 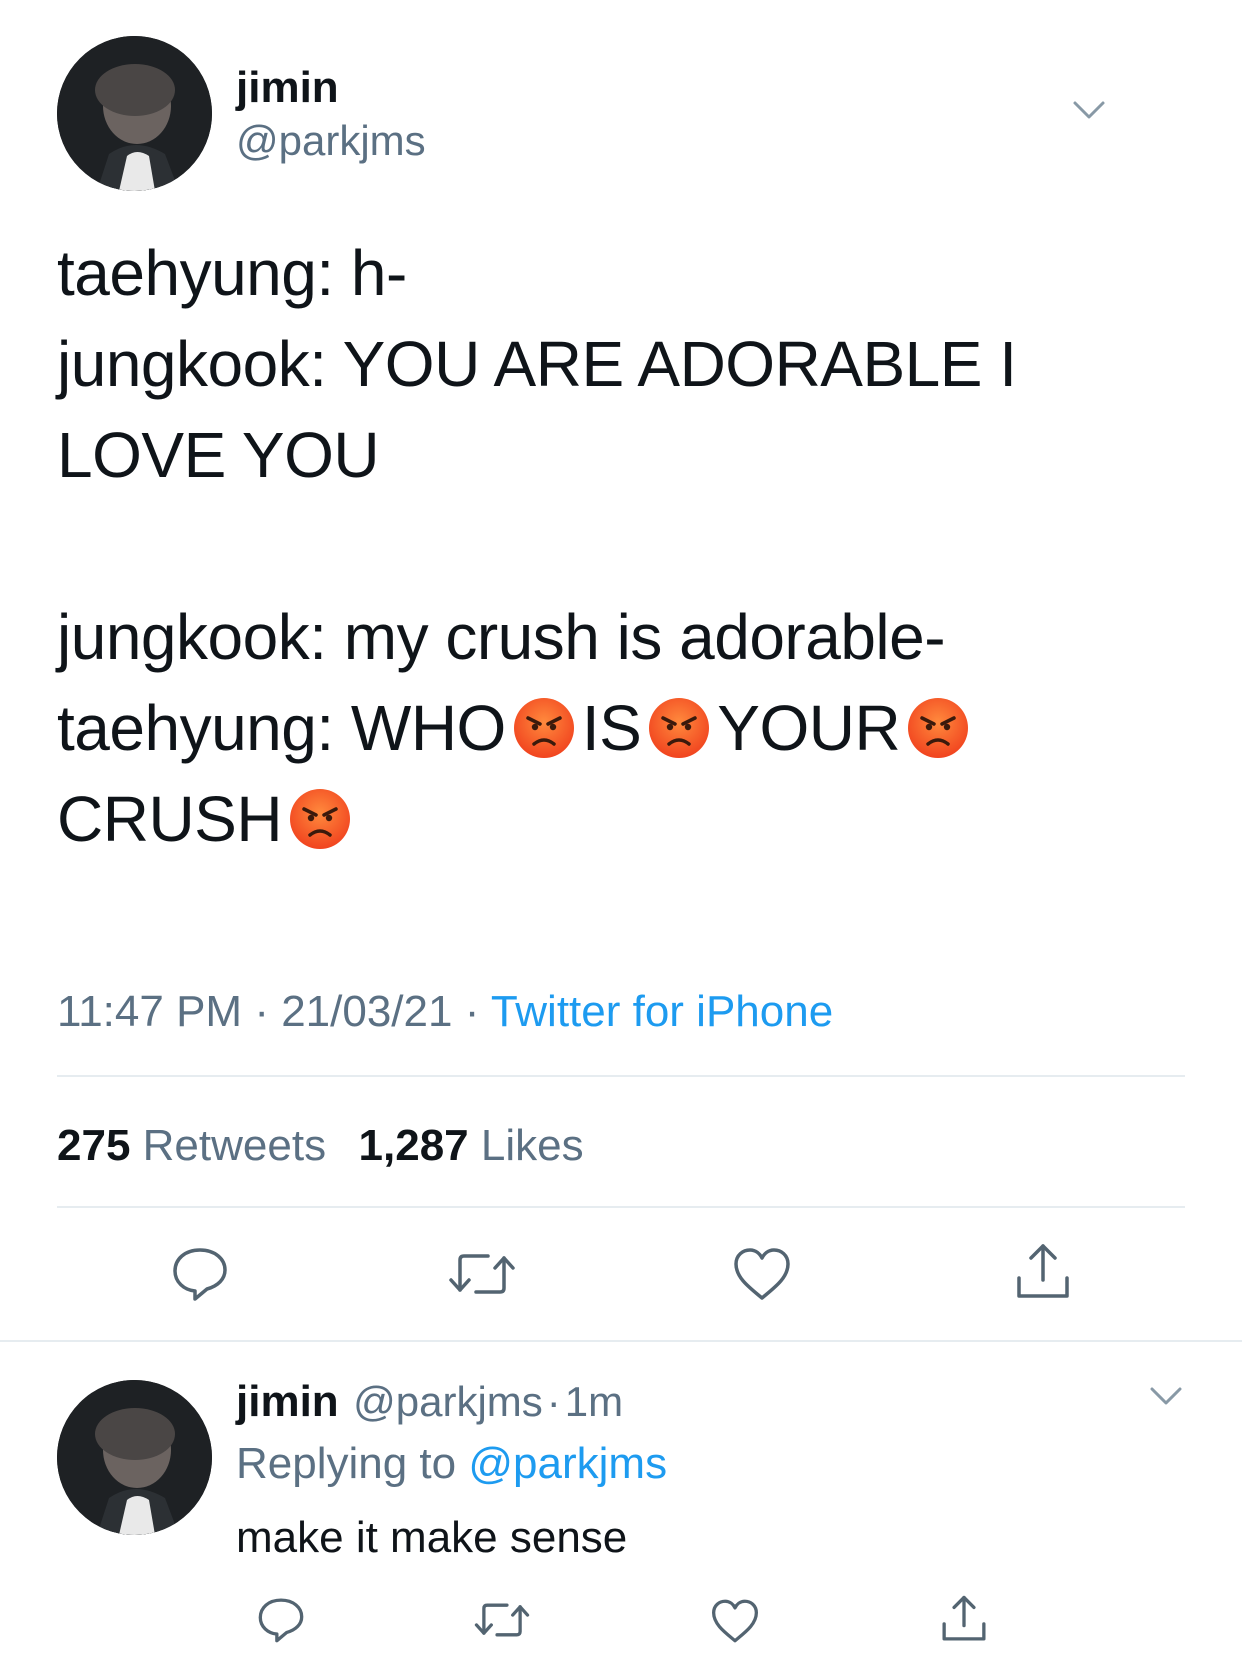 I want to click on retweets-count: 275, so click(x=94, y=1145).